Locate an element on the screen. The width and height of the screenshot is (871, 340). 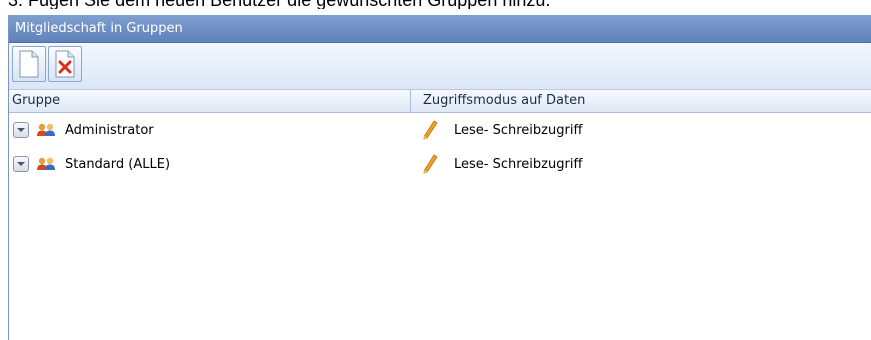
new-document-icon is located at coordinates (29, 64).